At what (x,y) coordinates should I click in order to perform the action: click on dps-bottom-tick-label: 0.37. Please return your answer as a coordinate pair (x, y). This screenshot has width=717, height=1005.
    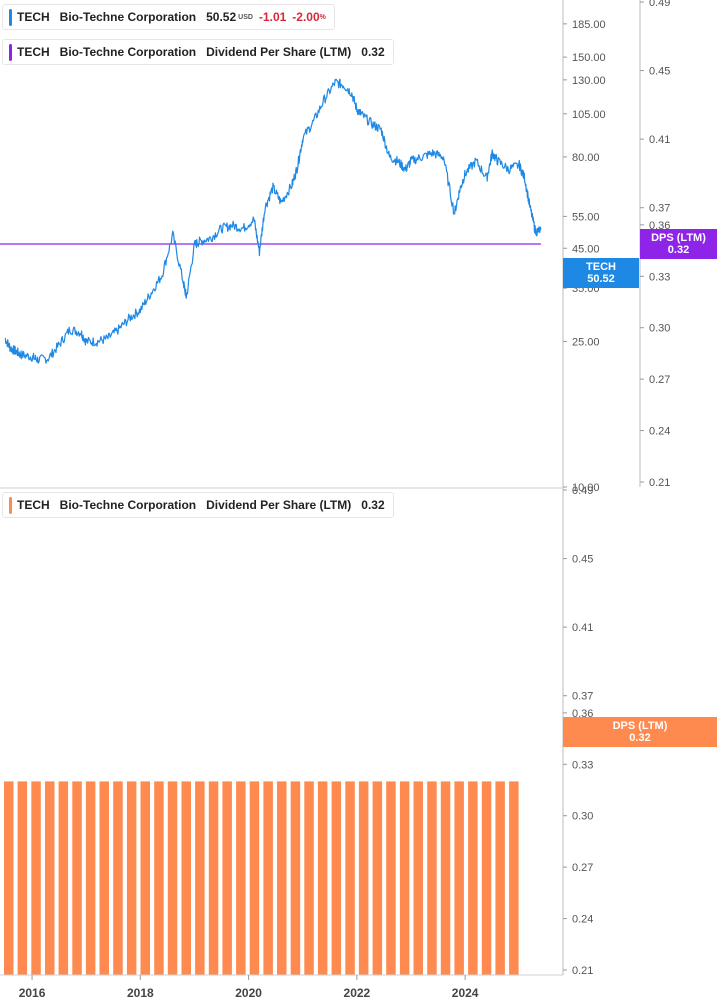
    Looking at the image, I should click on (582, 697).